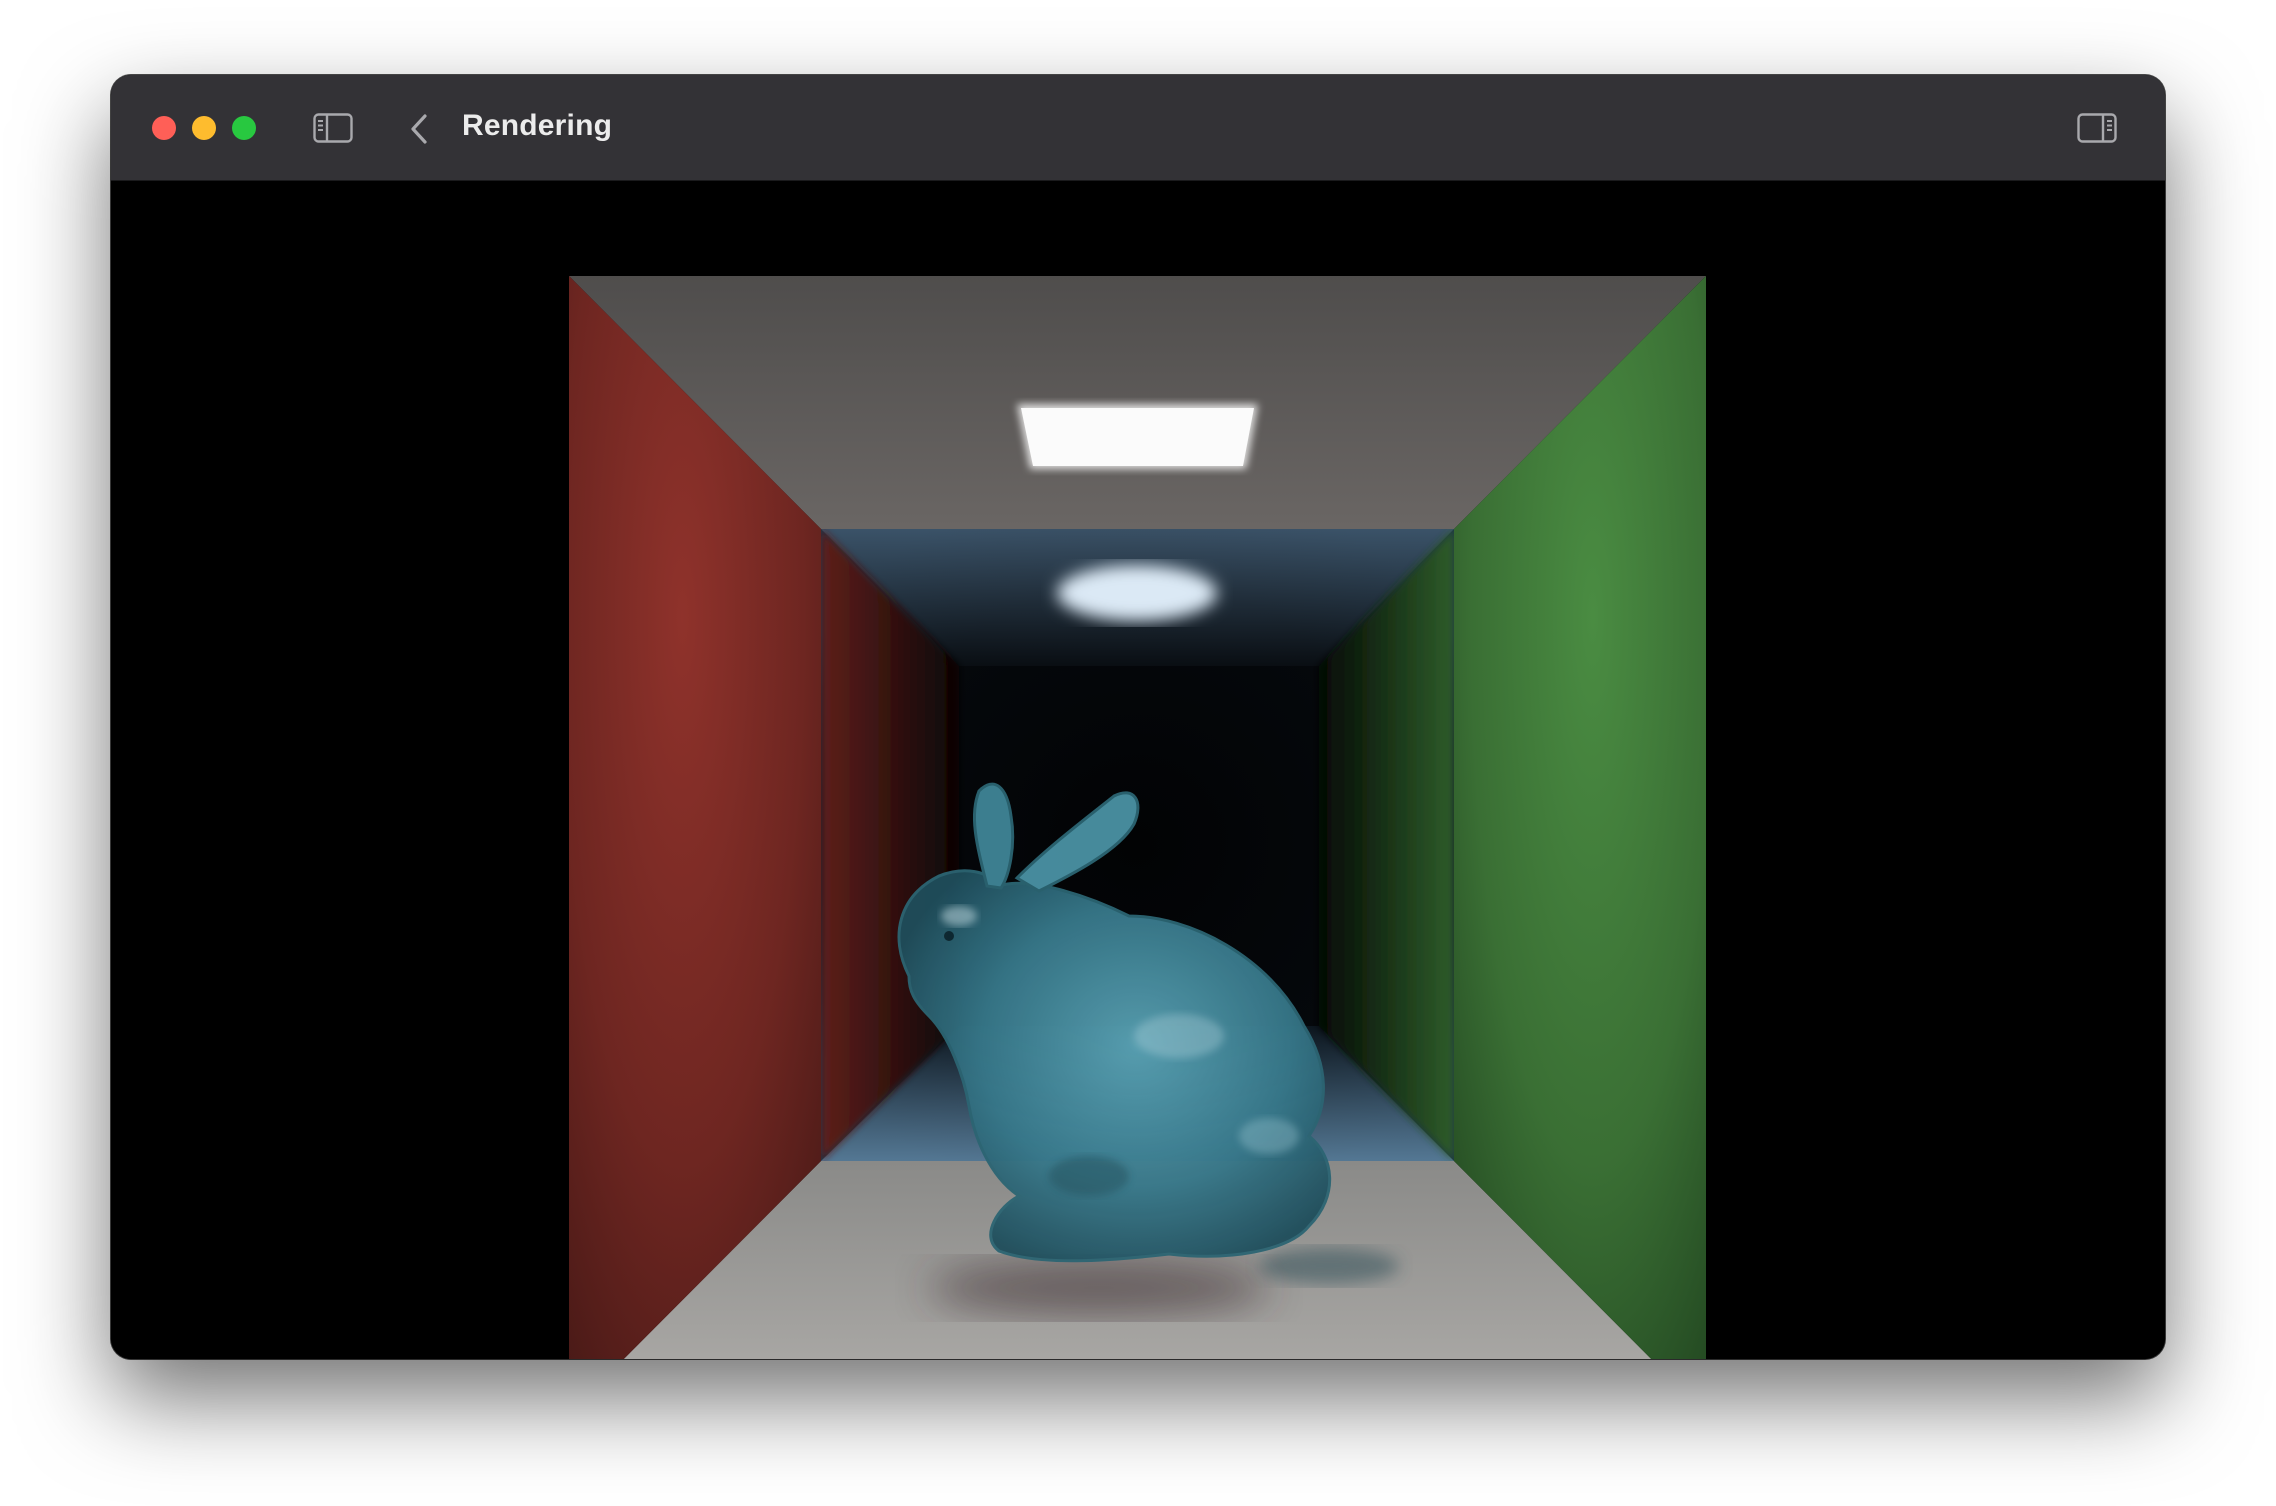 The image size is (2276, 1506). What do you see at coordinates (1137, 593) in the screenshot?
I see `reflected-light` at bounding box center [1137, 593].